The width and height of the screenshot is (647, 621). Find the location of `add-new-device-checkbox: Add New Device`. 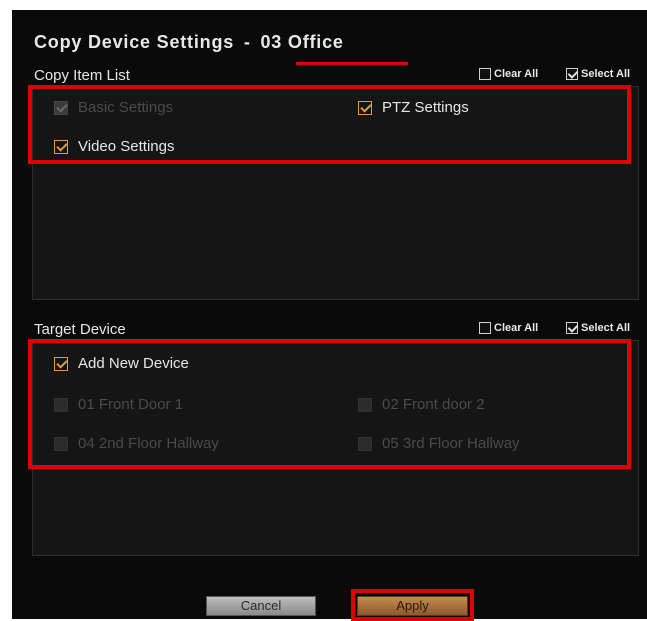

add-new-device-checkbox: Add New Device is located at coordinates (121, 363).